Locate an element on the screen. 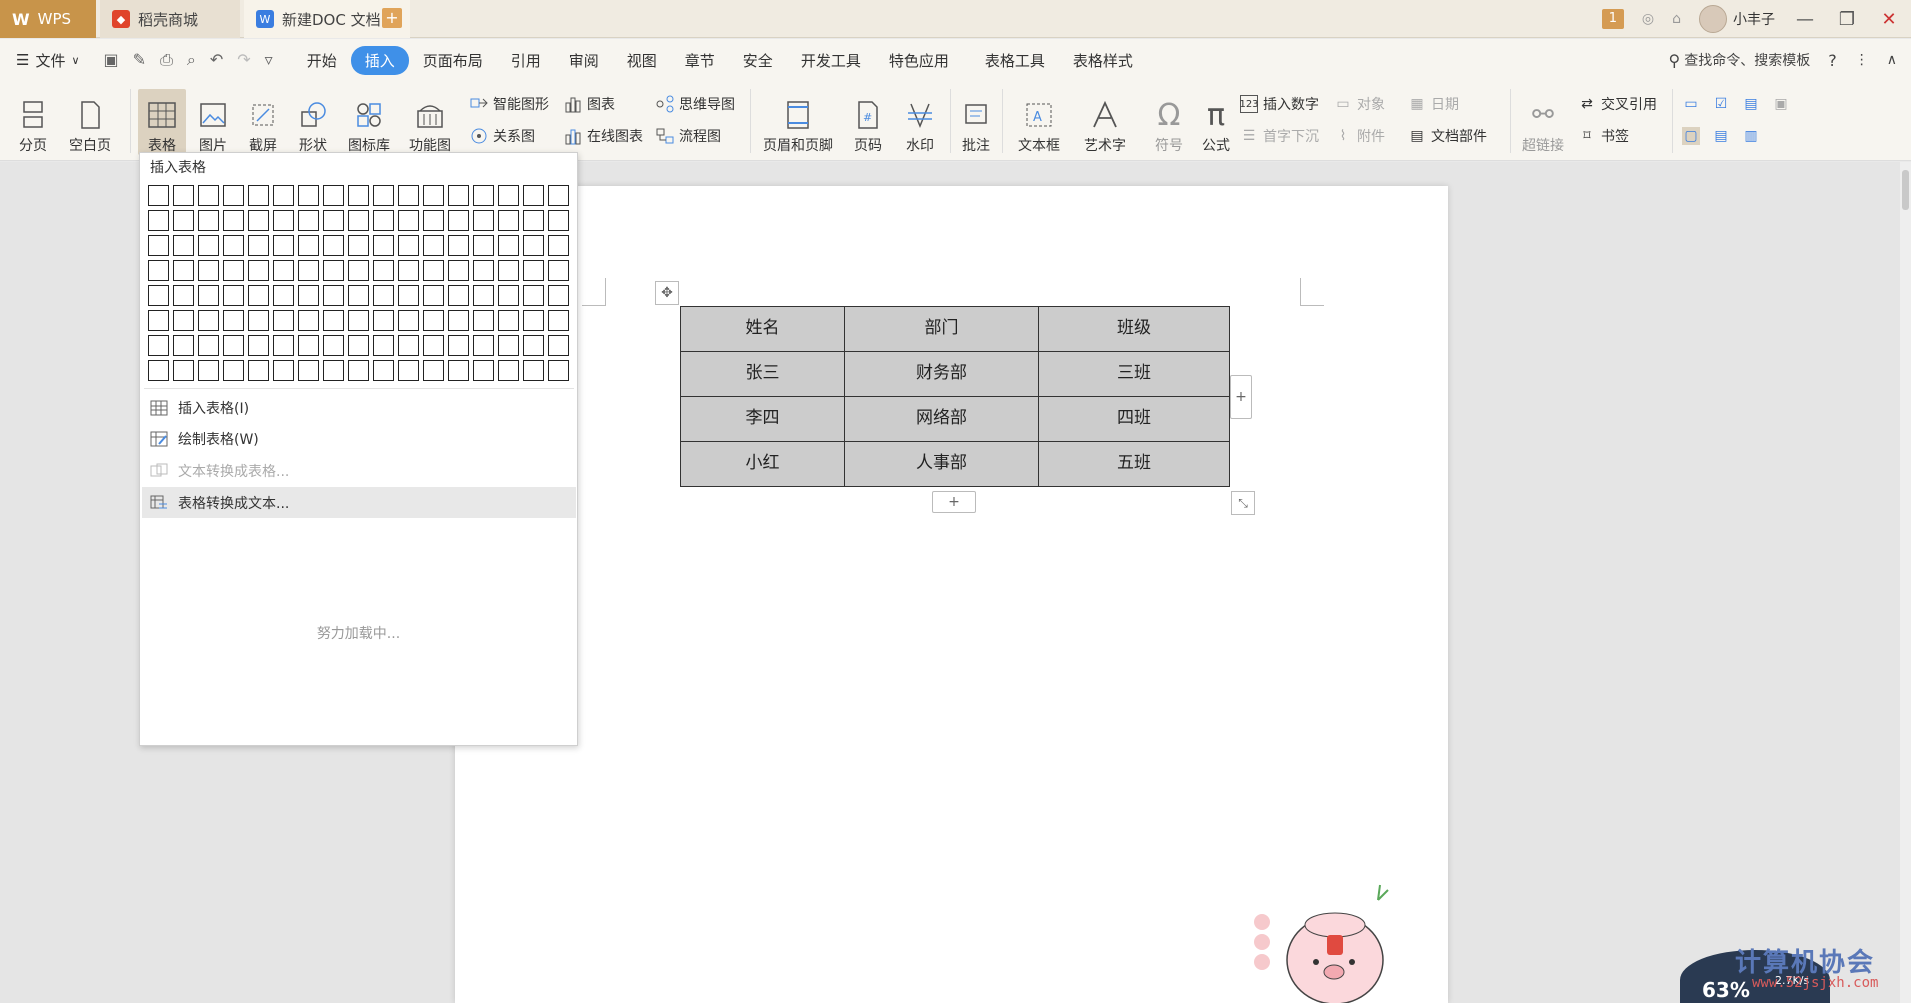  mind-map-button: 思维导图 is located at coordinates (695, 104).